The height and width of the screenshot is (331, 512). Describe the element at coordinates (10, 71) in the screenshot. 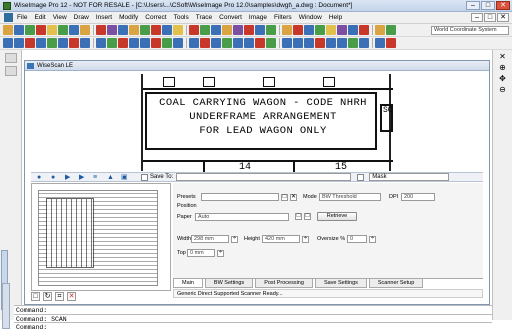

I see `properties-icon` at that location.